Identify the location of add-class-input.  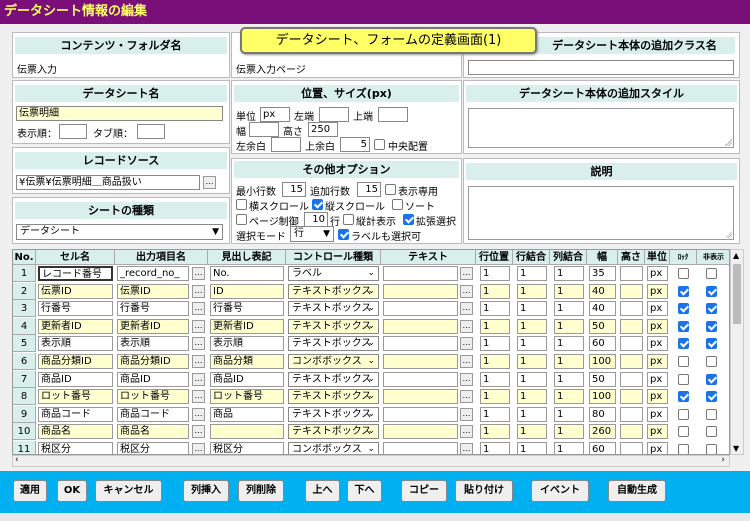
(601, 67).